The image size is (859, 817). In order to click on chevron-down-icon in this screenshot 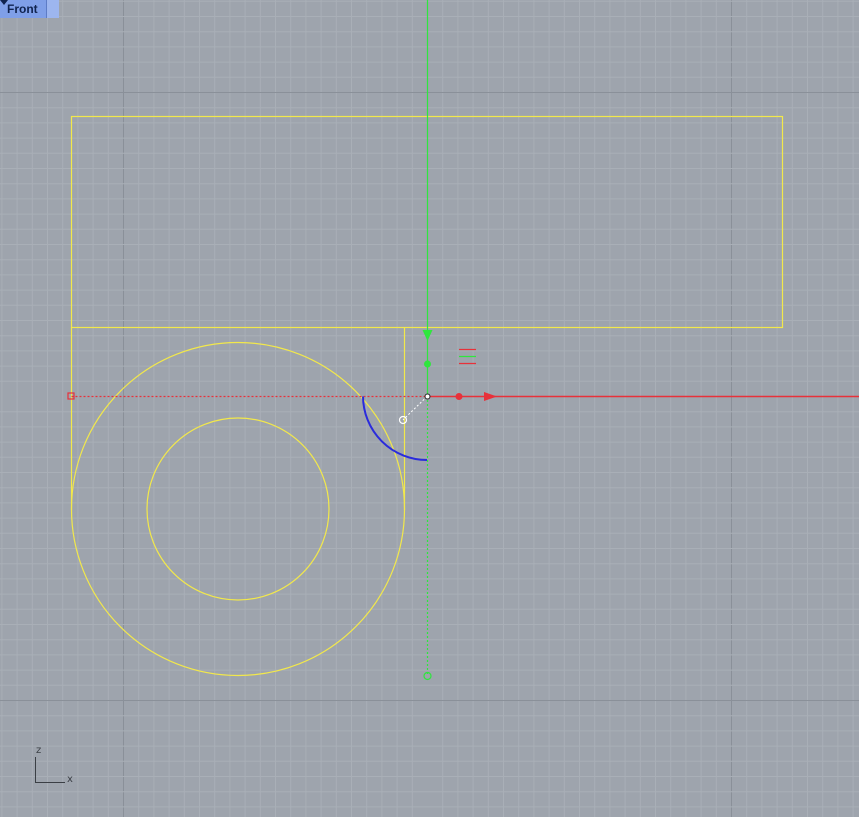, I will do `click(29, 9)`.